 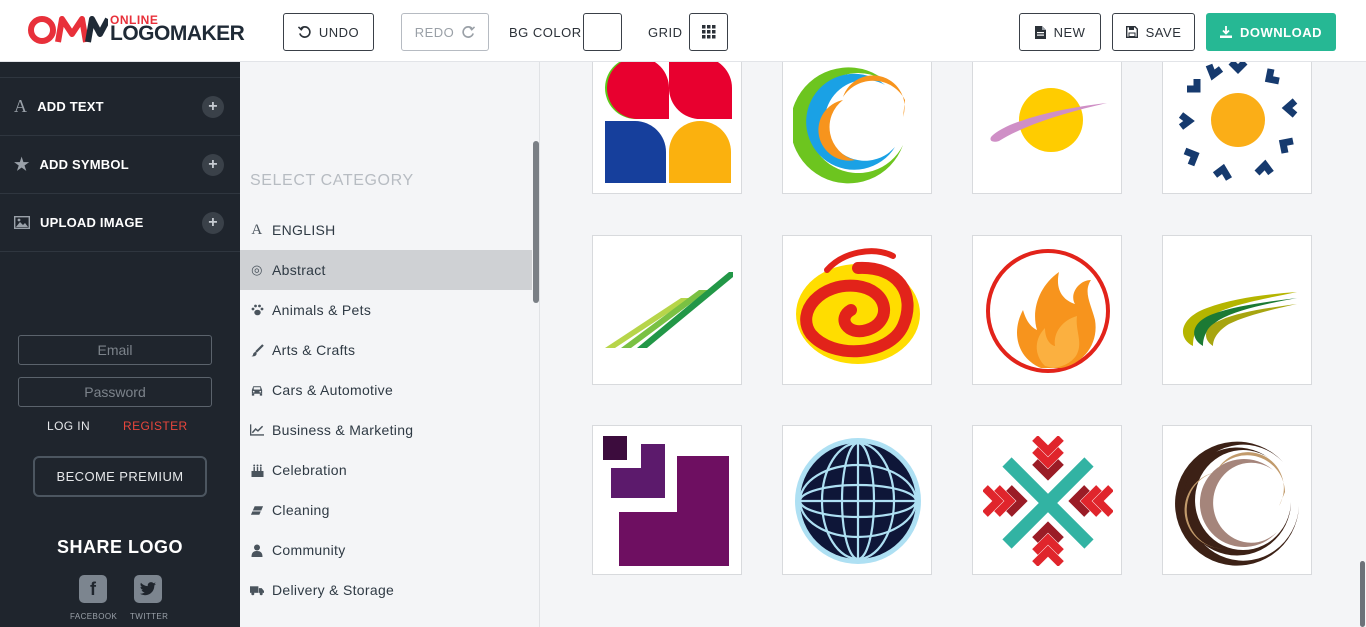 I want to click on category-label: Business & Marketing, so click(x=343, y=430).